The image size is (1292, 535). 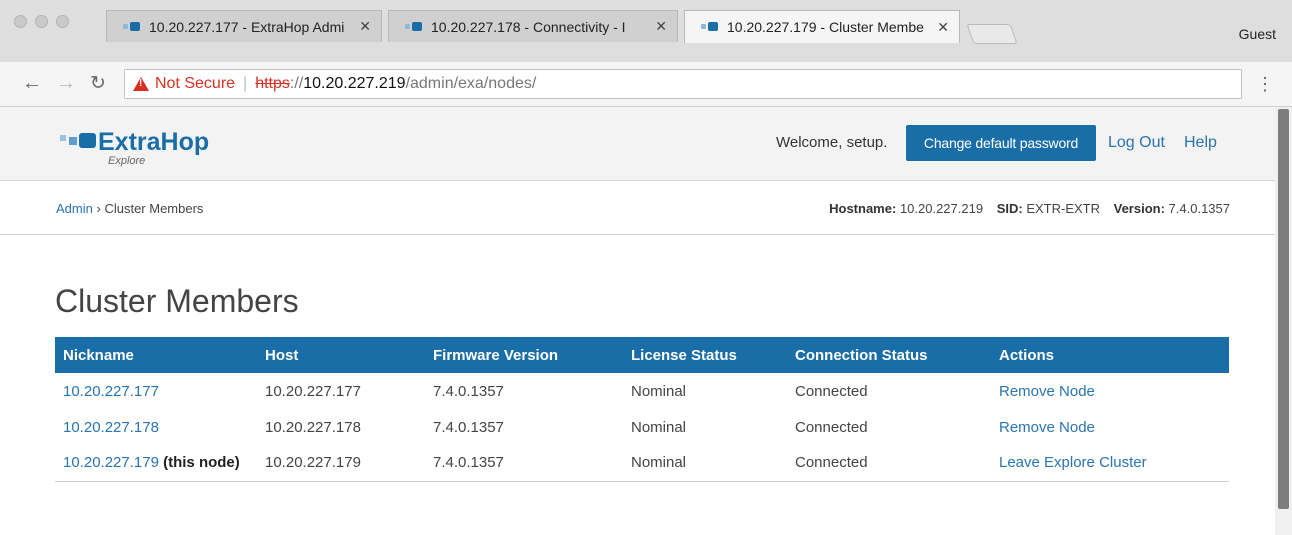 I want to click on new-tab-button, so click(x=992, y=34).